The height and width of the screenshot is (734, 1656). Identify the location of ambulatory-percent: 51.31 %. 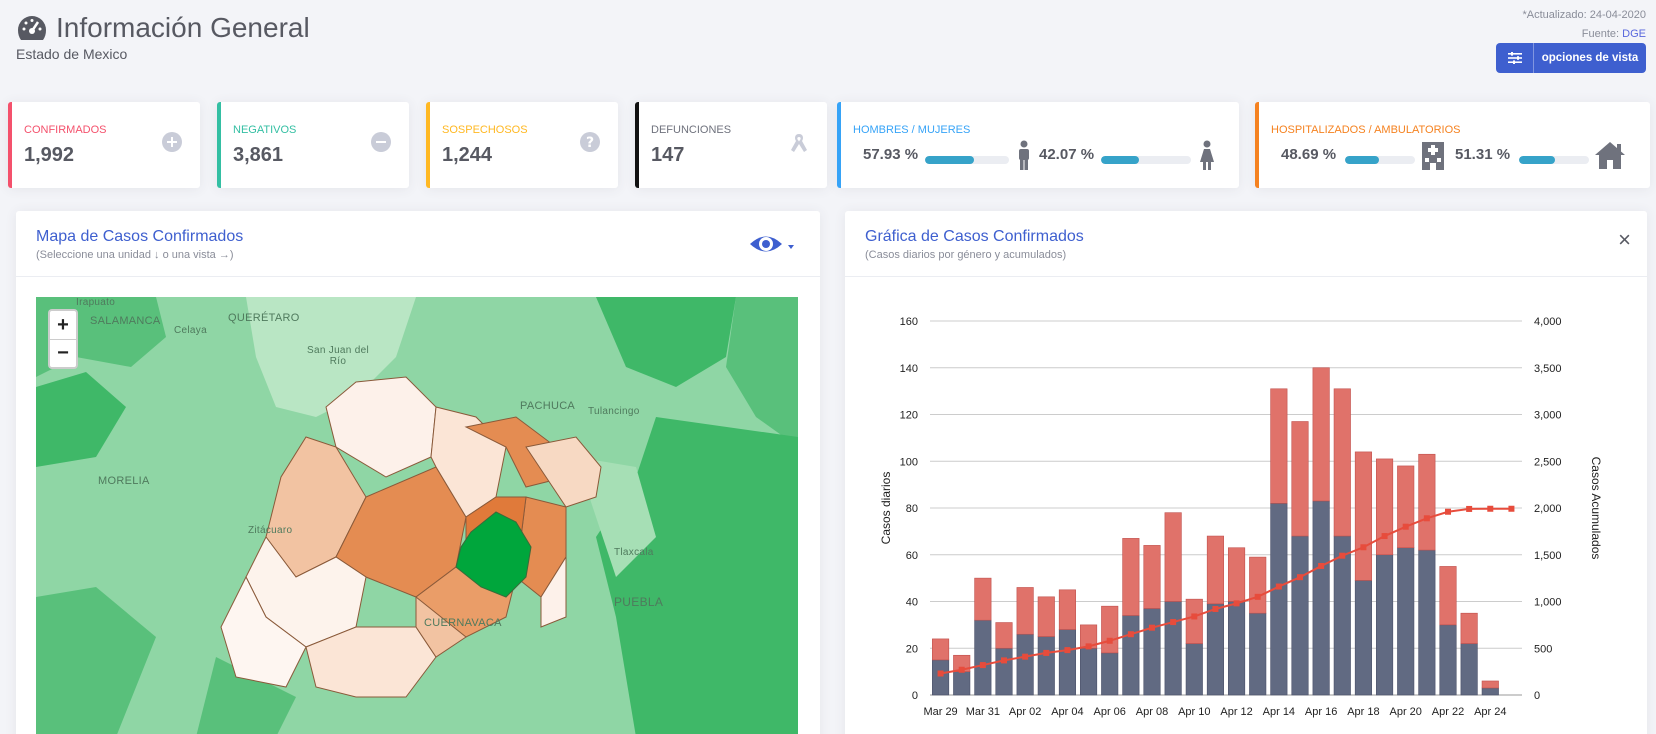
(1483, 154).